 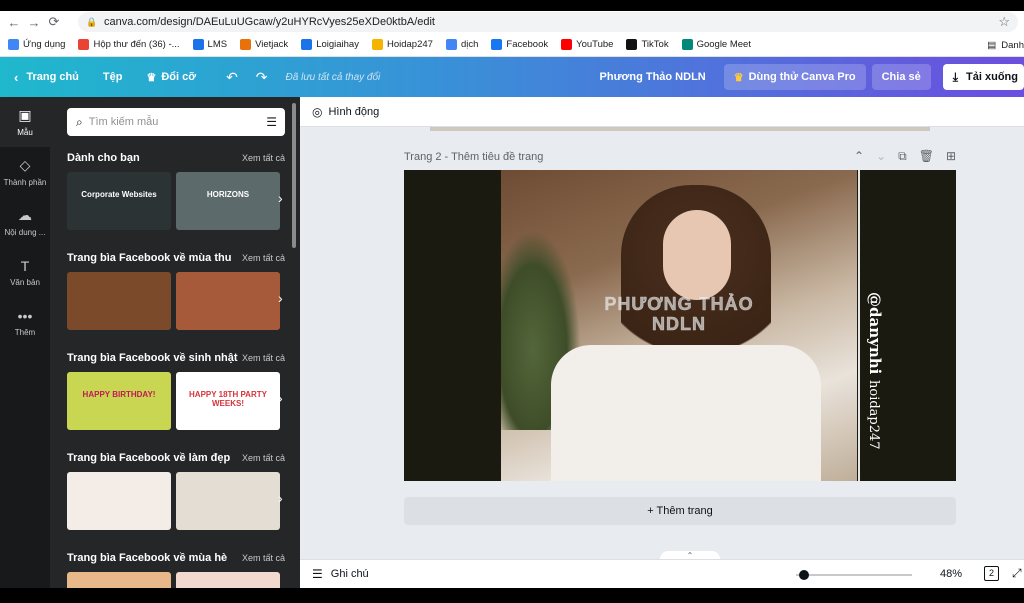 What do you see at coordinates (54, 22) in the screenshot?
I see `reload-icon: ⟳` at bounding box center [54, 22].